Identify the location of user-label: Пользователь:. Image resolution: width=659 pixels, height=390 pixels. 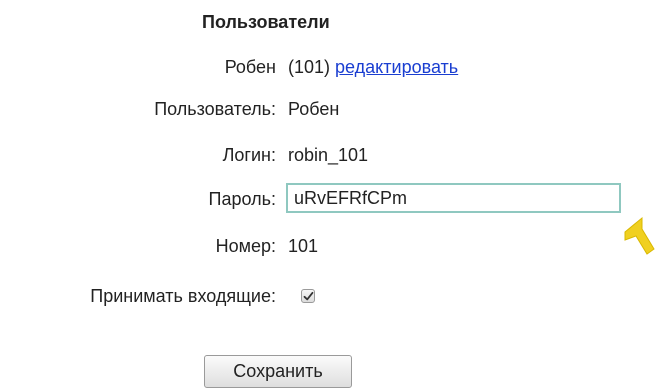
(215, 109).